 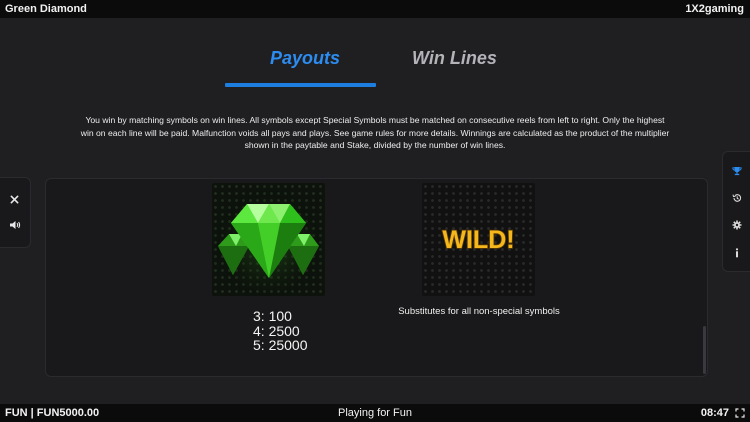 What do you see at coordinates (14, 199) in the screenshot?
I see `close-icon` at bounding box center [14, 199].